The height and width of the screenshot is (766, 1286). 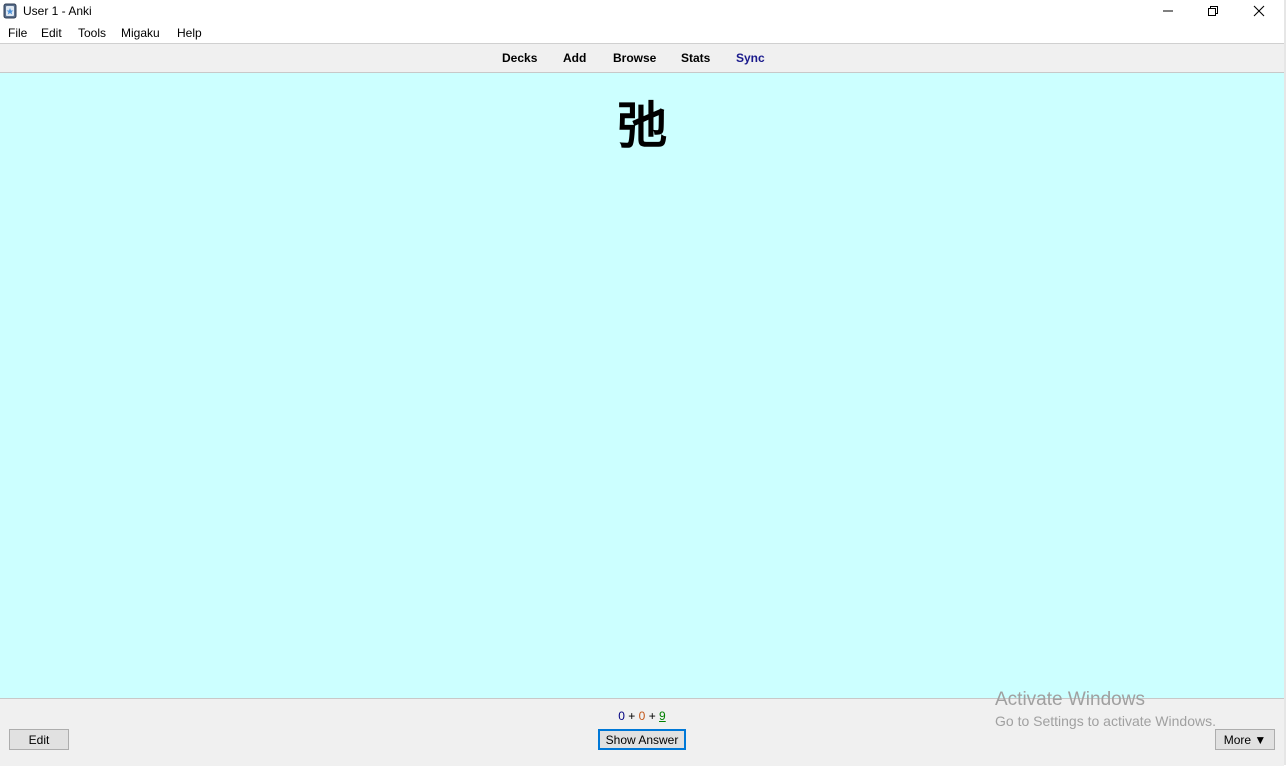 What do you see at coordinates (642, 716) in the screenshot?
I see `learning-count: 0` at bounding box center [642, 716].